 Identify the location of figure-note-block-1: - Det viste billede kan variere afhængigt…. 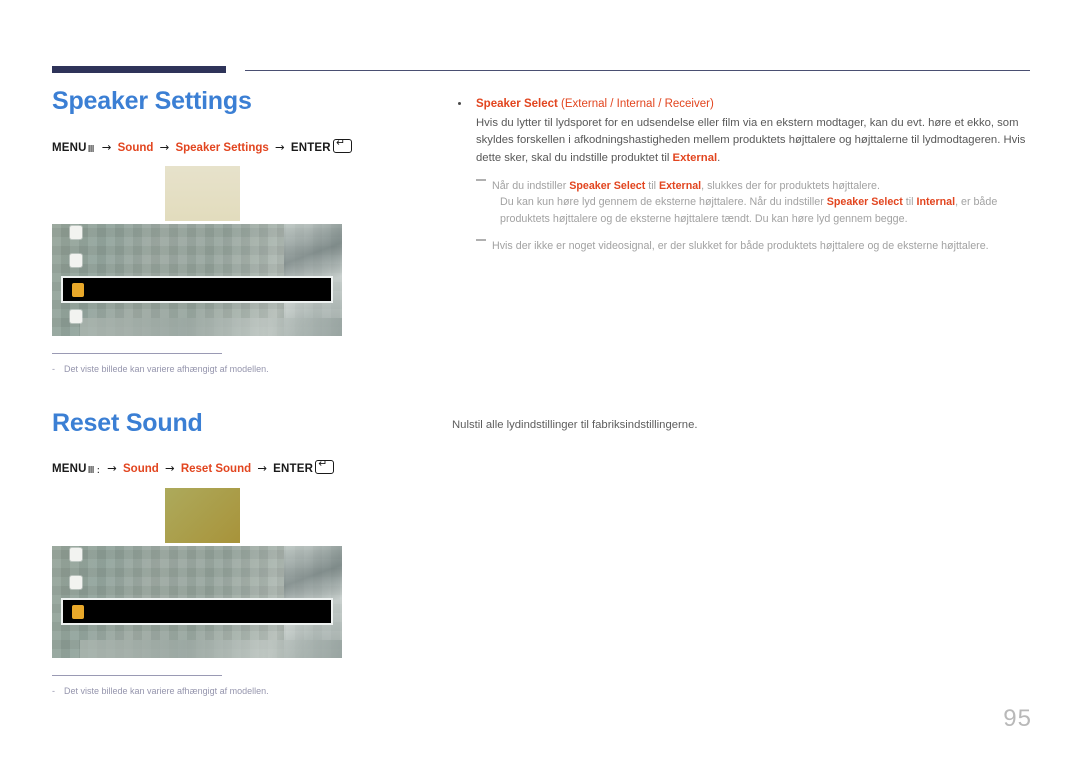
(202, 364).